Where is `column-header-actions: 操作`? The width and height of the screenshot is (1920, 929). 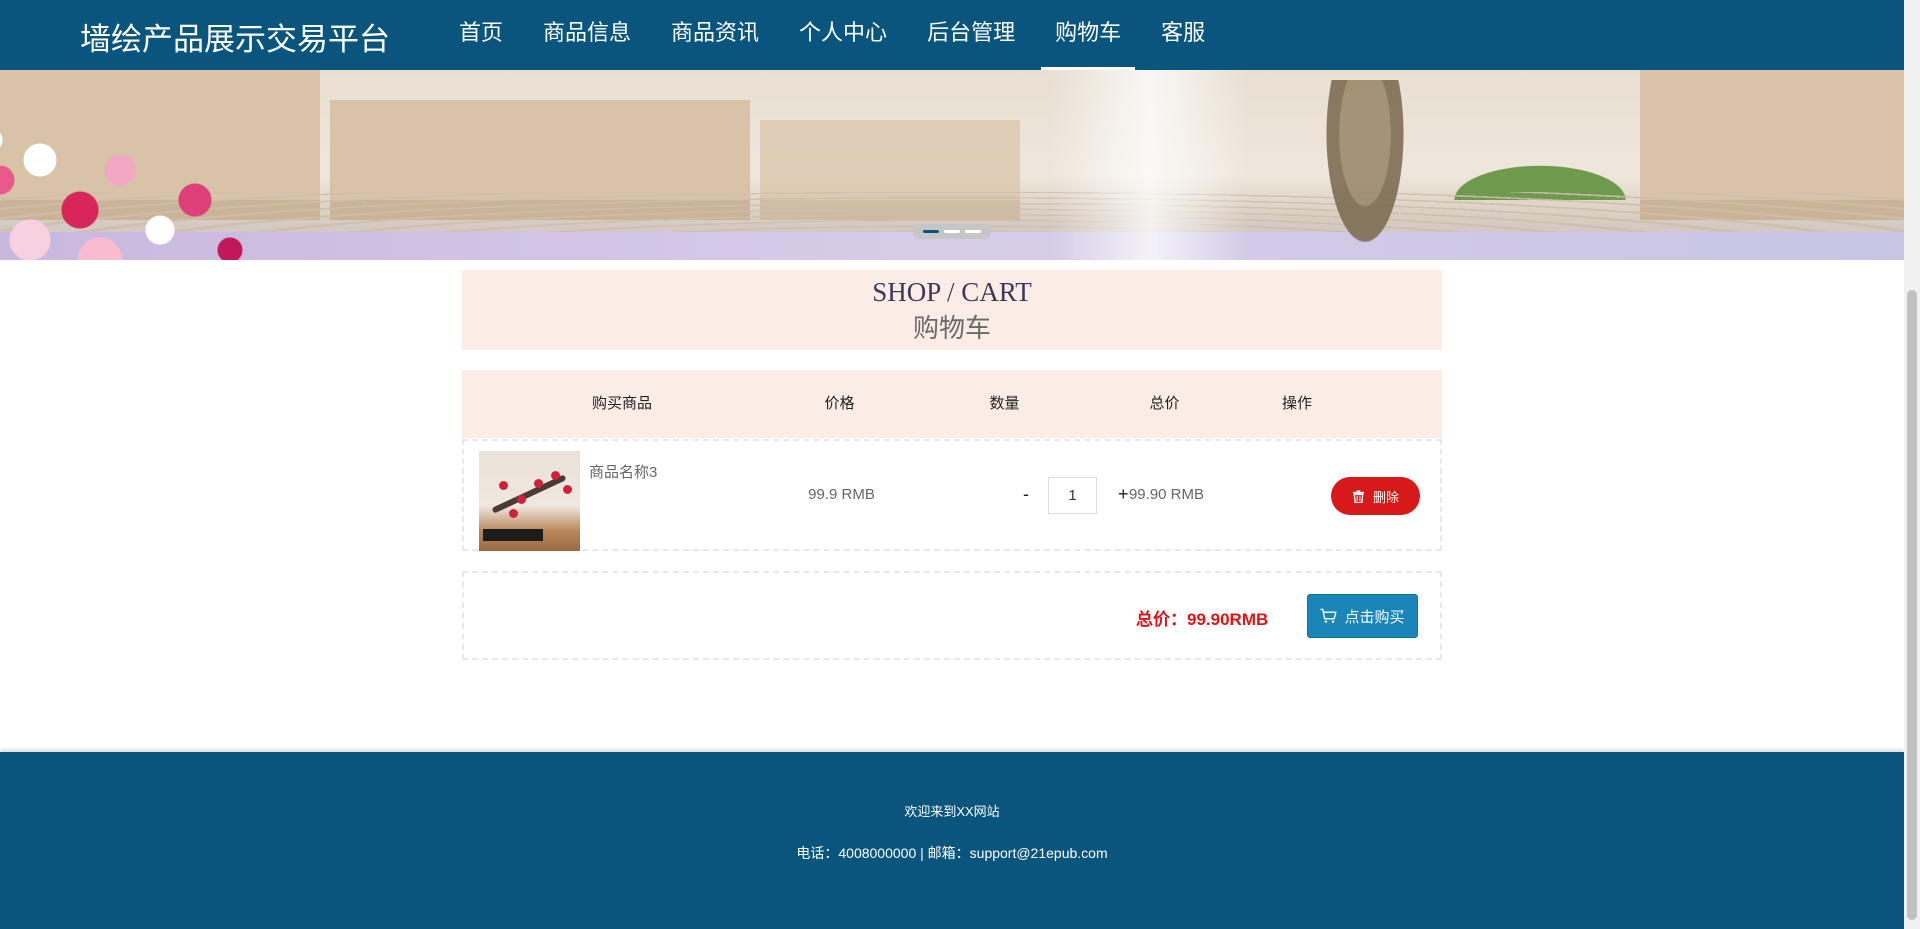
column-header-actions: 操作 is located at coordinates (1296, 403).